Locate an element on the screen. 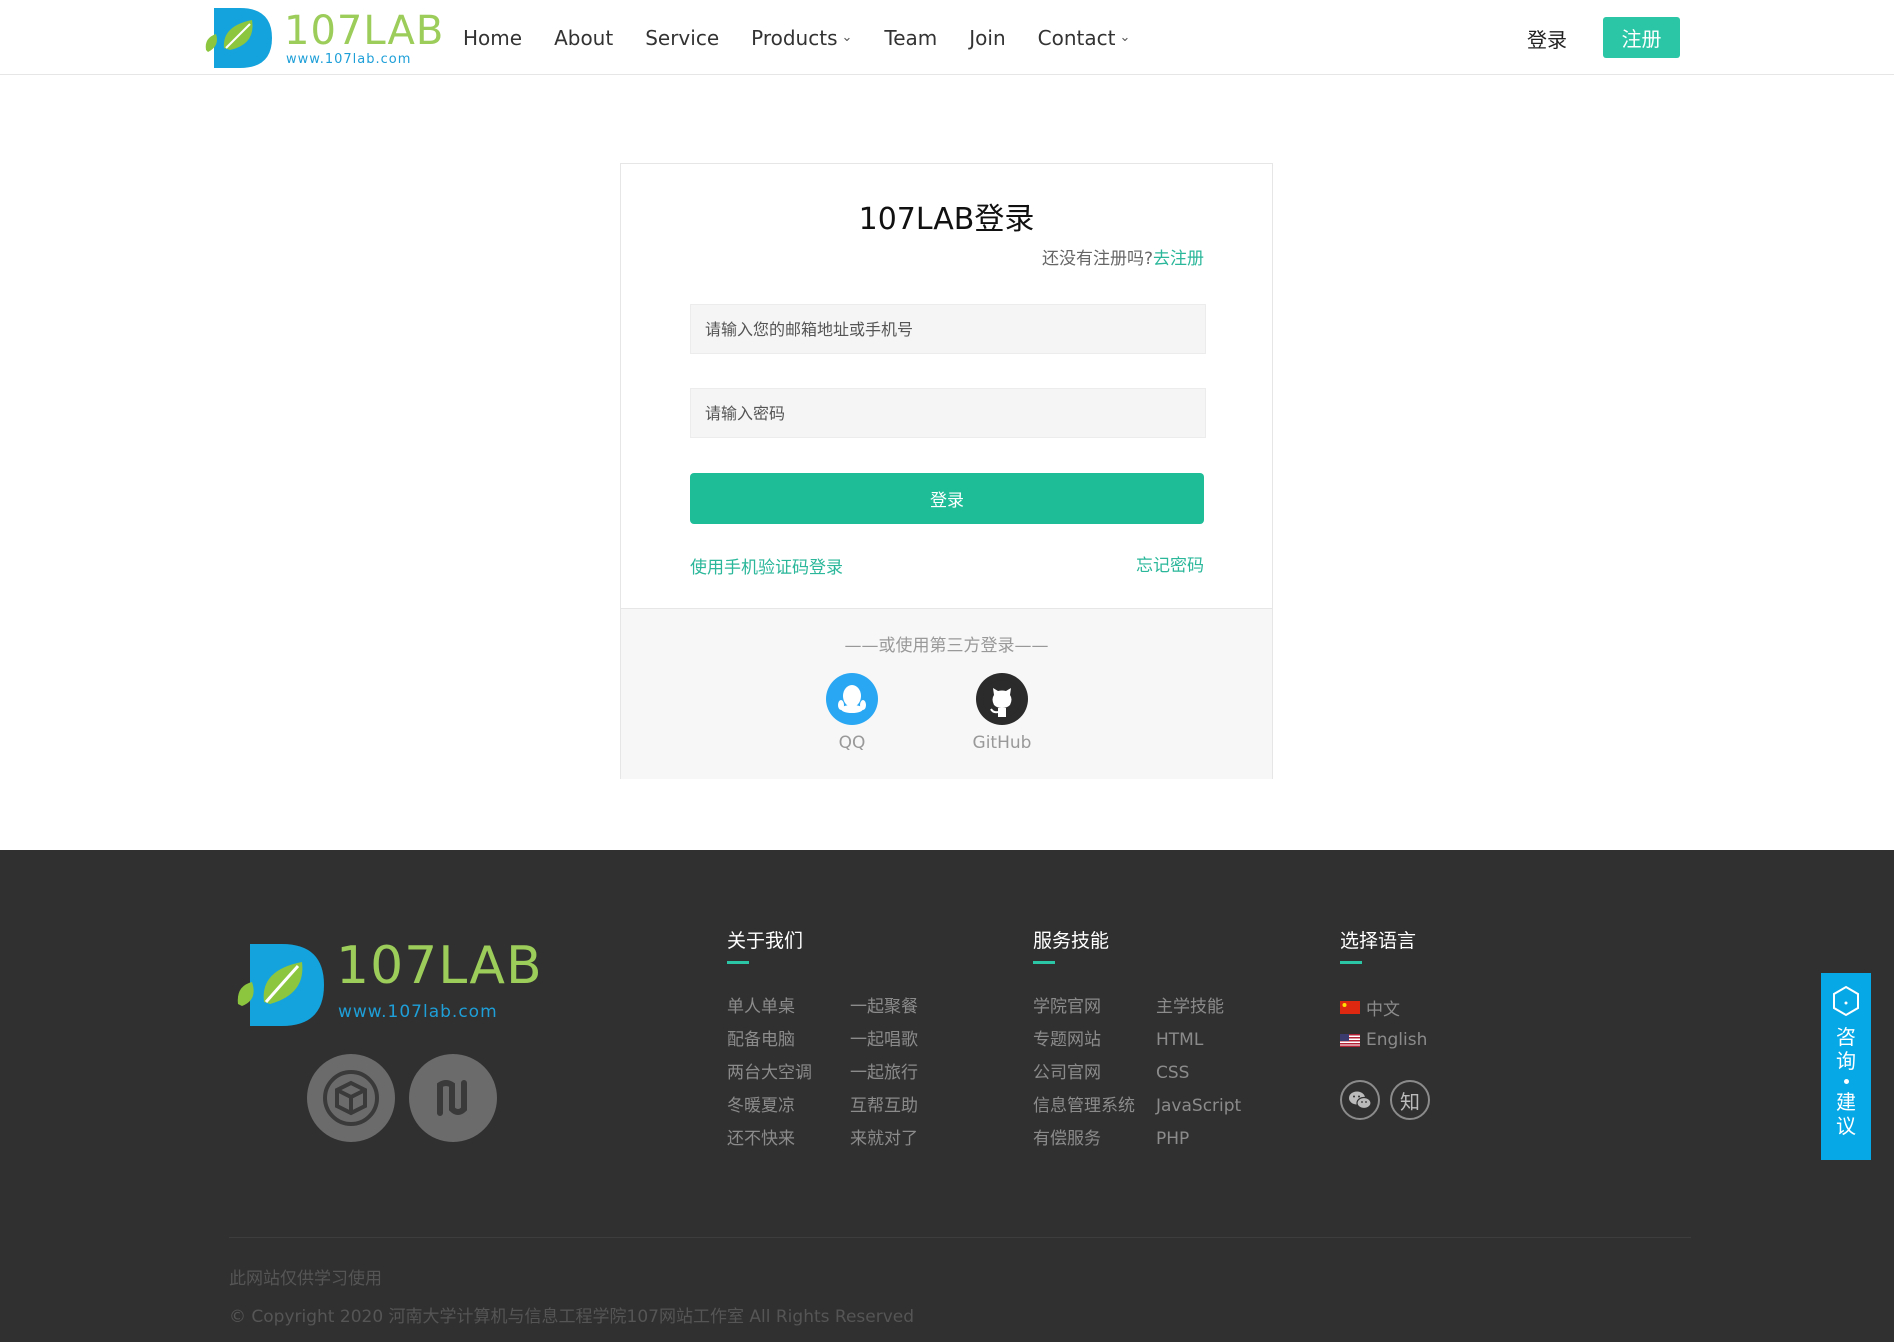 The width and height of the screenshot is (1894, 1342). footer-link: 还不快来 is located at coordinates (788, 1139).